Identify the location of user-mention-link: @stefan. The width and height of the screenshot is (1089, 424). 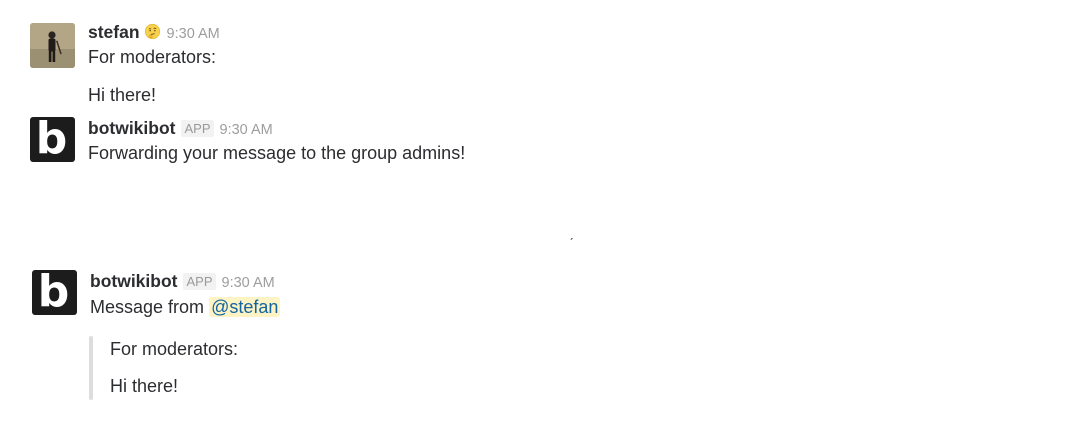
(245, 307).